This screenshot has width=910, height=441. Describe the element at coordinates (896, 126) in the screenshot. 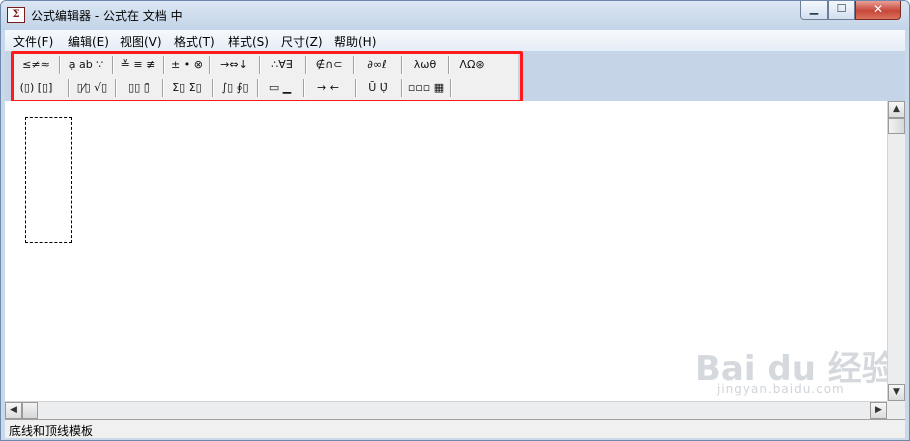

I see `vertical-scroll-thumb` at that location.